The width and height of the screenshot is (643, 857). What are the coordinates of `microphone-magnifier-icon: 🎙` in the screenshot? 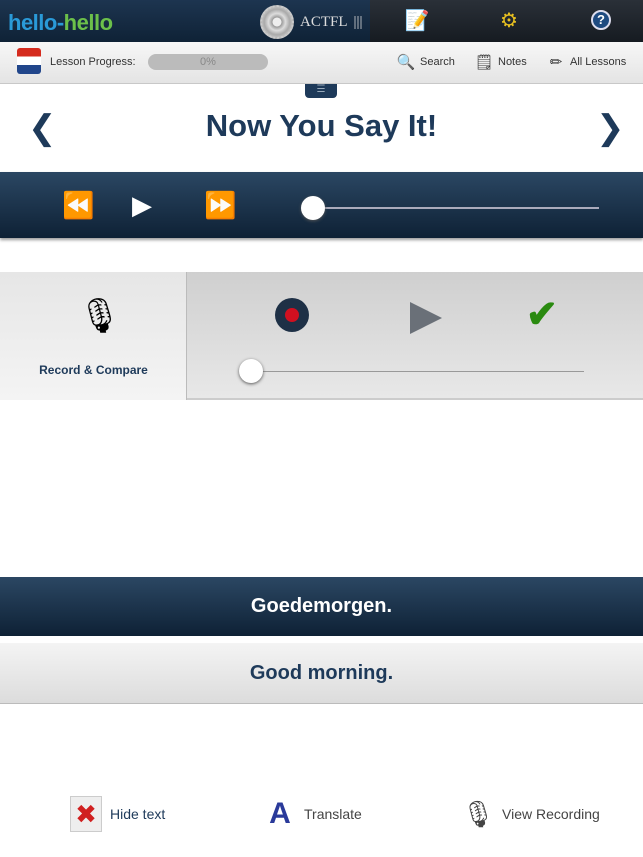 It's located at (478, 813).